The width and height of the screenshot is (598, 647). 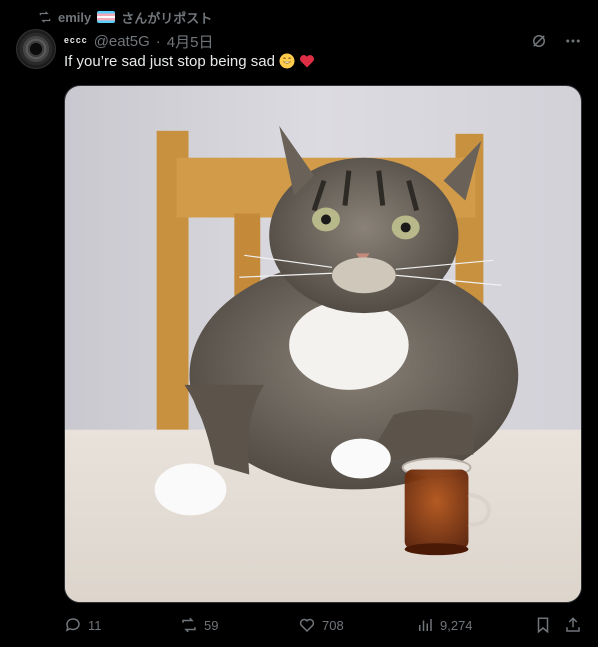 What do you see at coordinates (287, 61) in the screenshot?
I see `grinning-face-icon` at bounding box center [287, 61].